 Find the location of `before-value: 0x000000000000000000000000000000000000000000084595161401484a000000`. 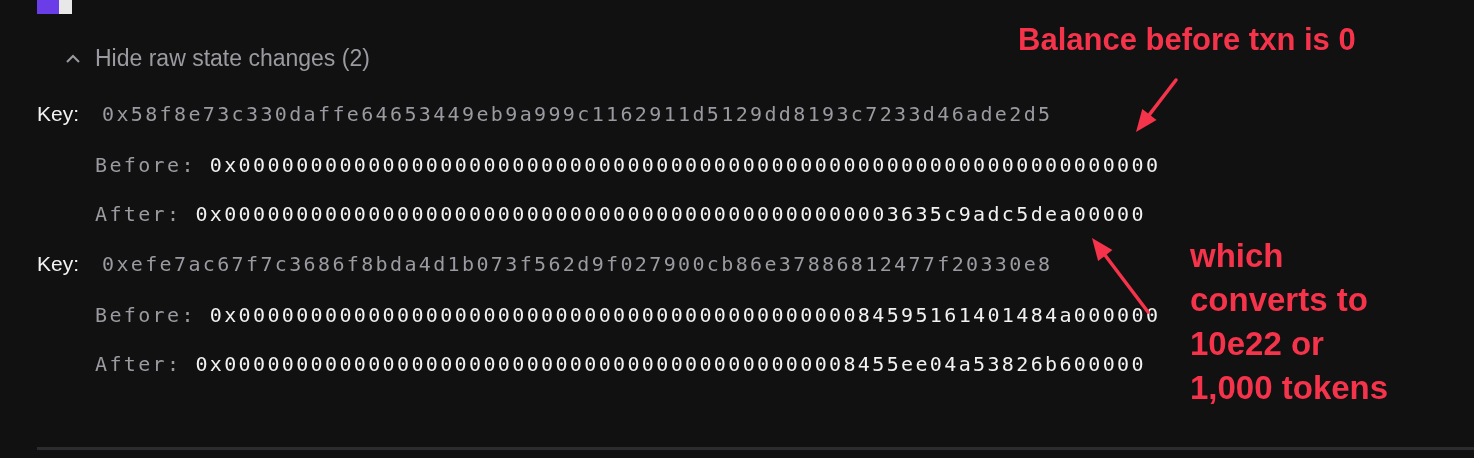

before-value: 0x000000000000000000000000000000000000000000084595161401484a000000 is located at coordinates (685, 315).